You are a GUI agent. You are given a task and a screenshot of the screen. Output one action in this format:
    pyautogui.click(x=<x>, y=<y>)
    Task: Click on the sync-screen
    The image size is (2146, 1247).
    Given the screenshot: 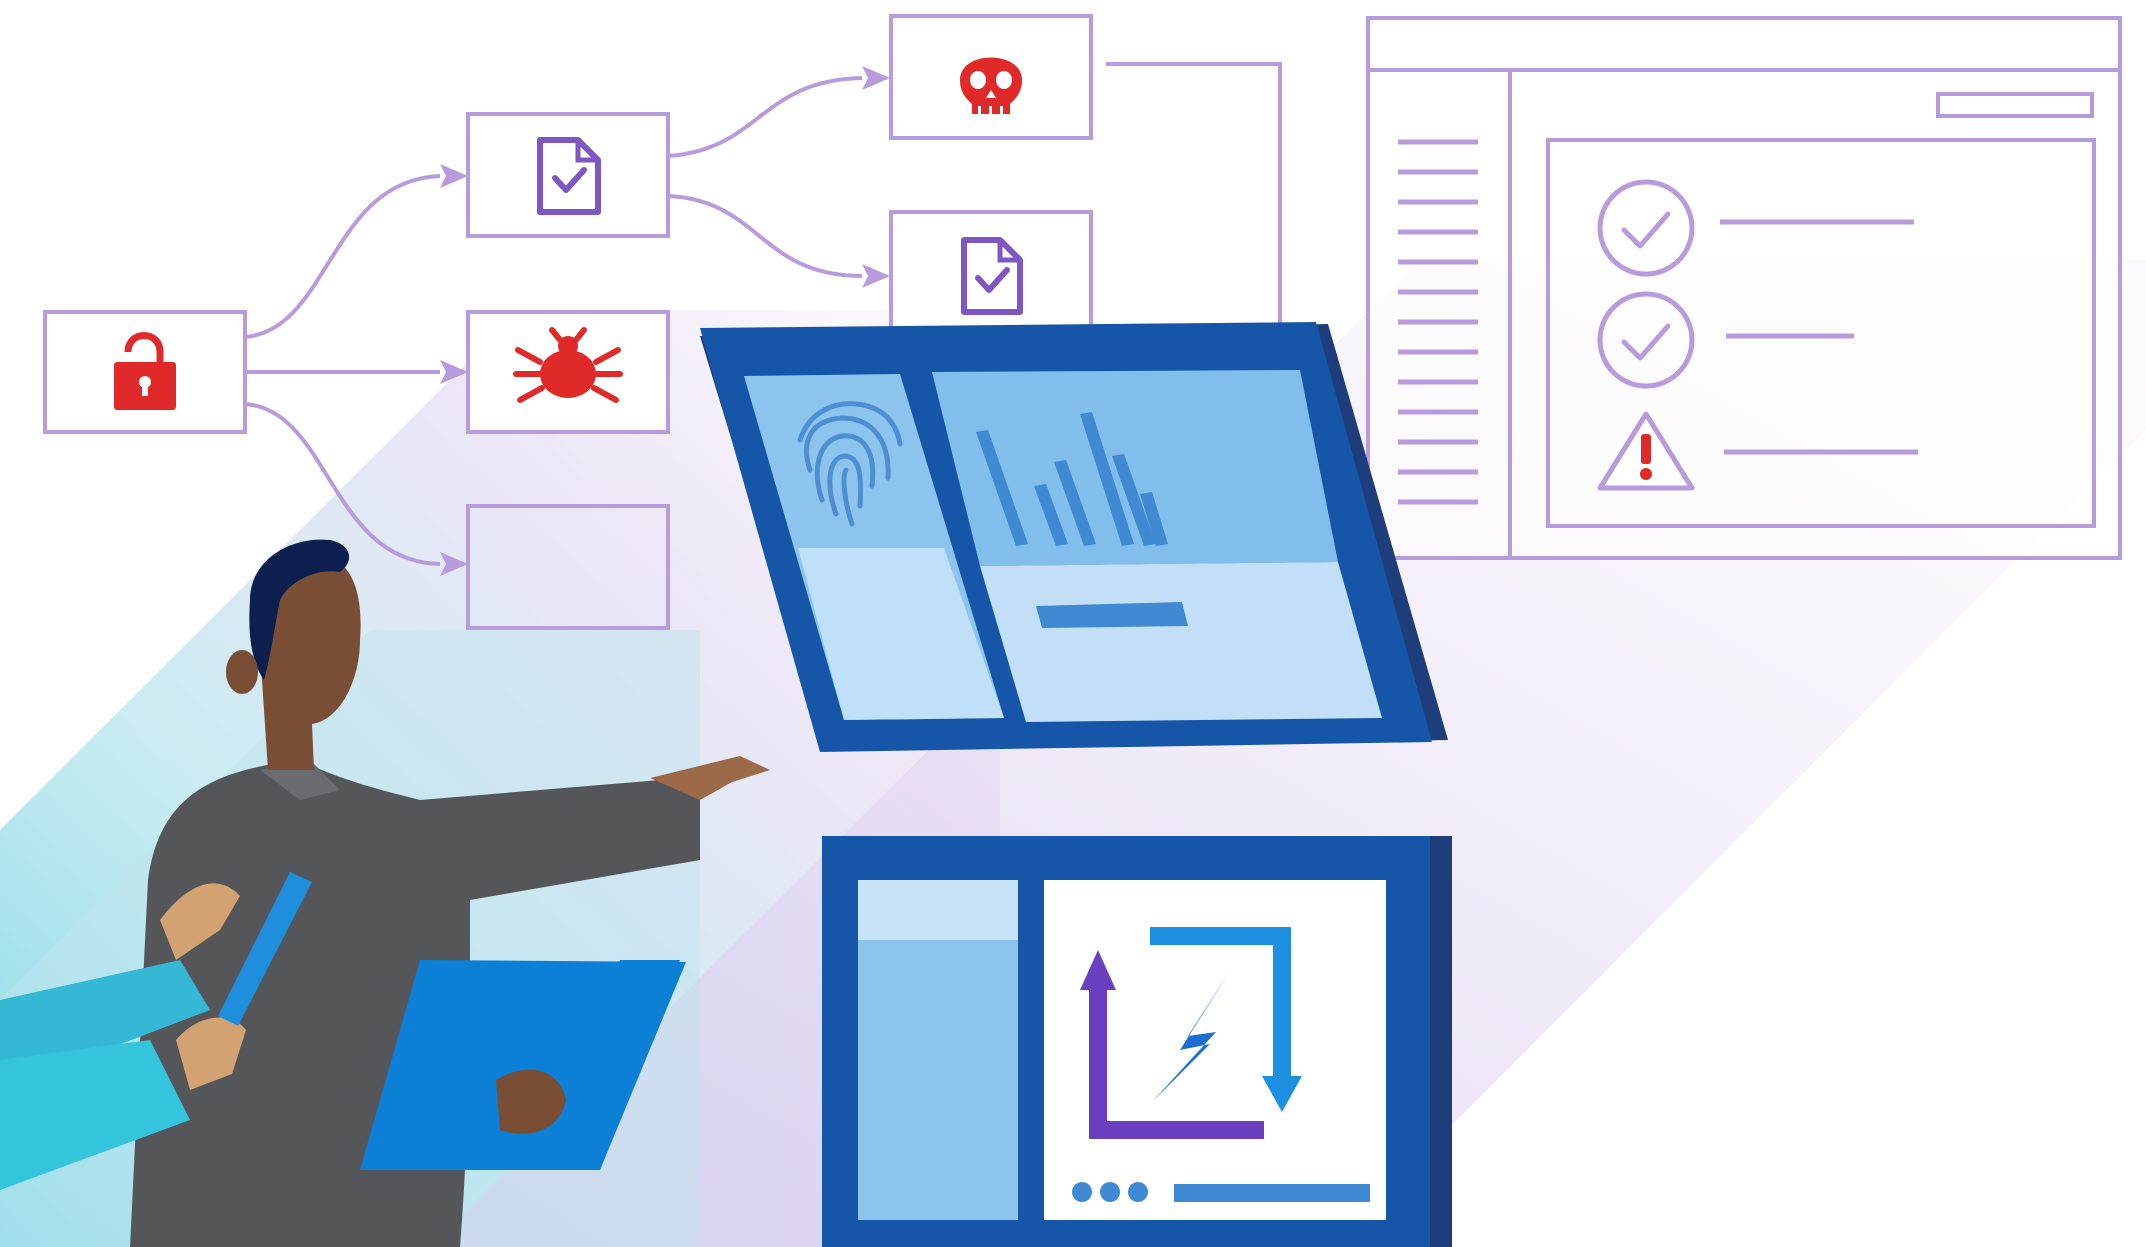 What is the action you would take?
    pyautogui.click(x=1137, y=1041)
    